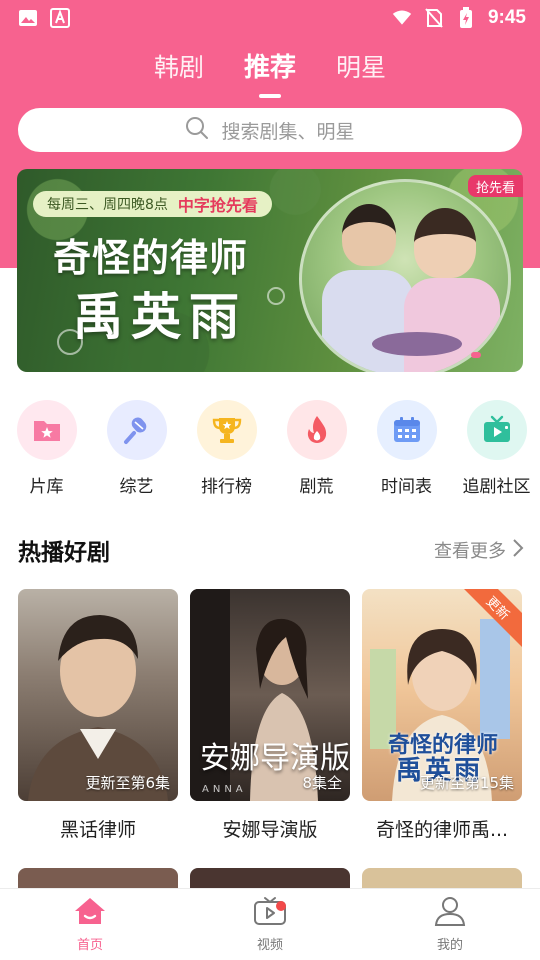  I want to click on poster-title-art: 安娜导演版, so click(275, 758).